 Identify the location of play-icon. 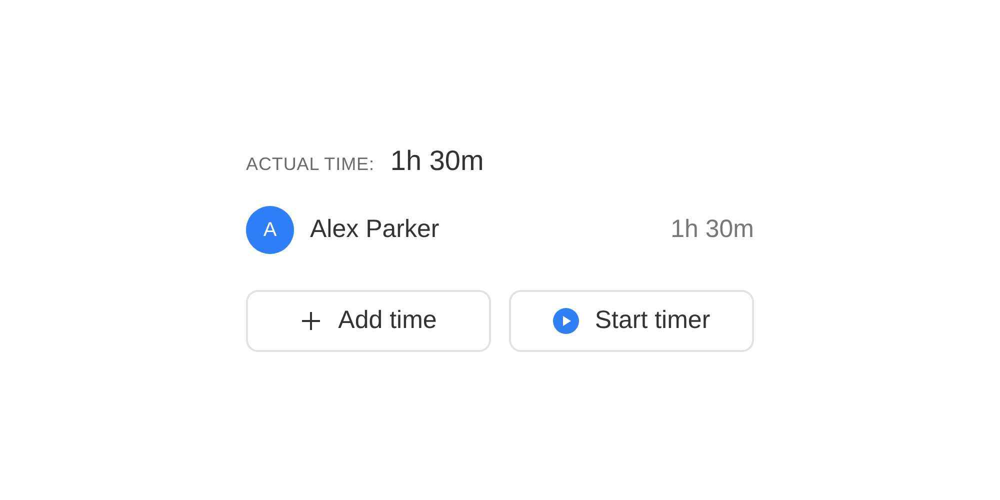
(565, 321).